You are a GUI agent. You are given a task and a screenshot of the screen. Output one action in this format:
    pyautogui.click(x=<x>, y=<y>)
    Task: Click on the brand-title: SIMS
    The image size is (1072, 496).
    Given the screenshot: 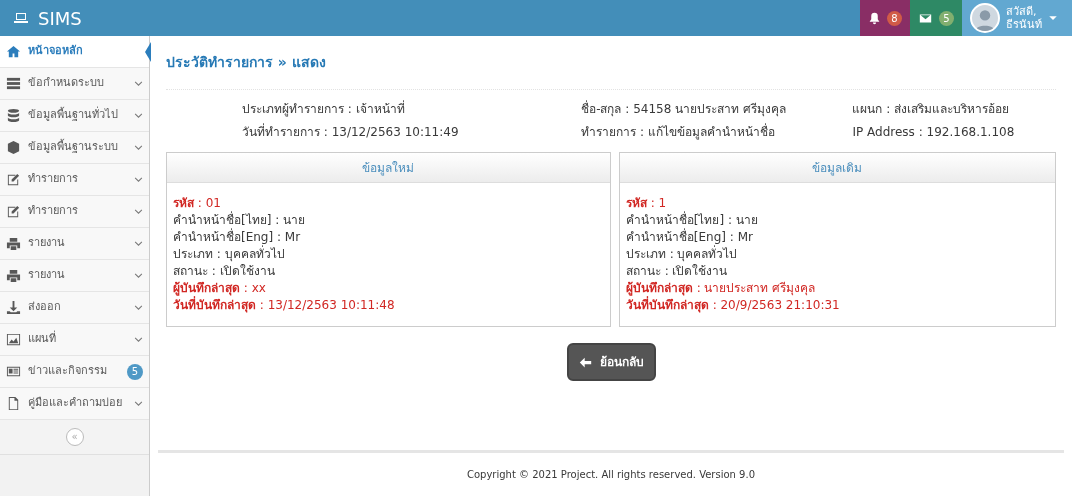 What is the action you would take?
    pyautogui.click(x=60, y=18)
    